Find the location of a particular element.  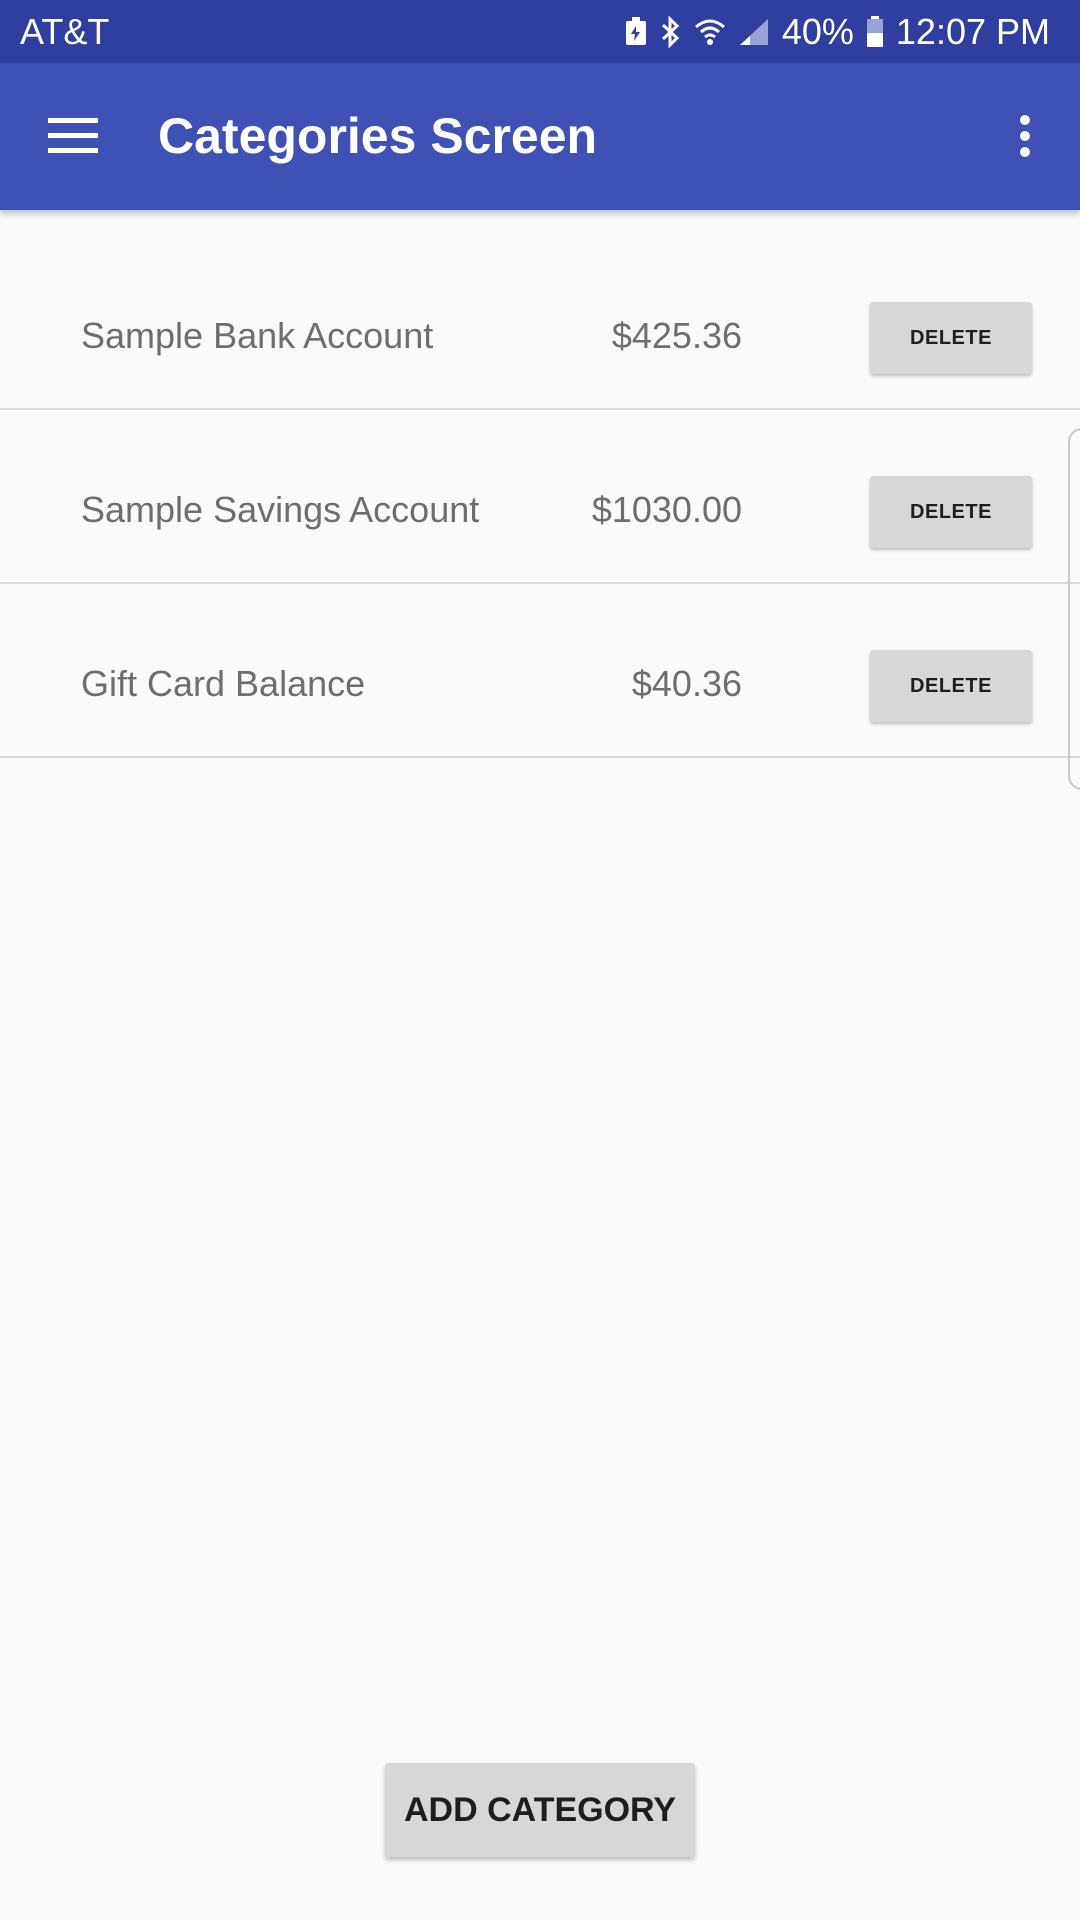

edge-panel-handle is located at coordinates (1074, 609).